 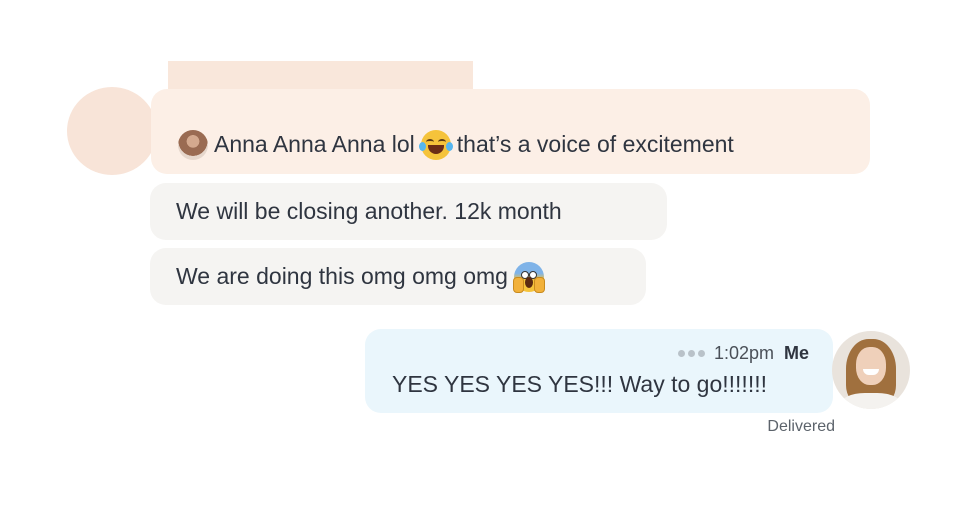 I want to click on message-time: 1:02pm, so click(x=743, y=353).